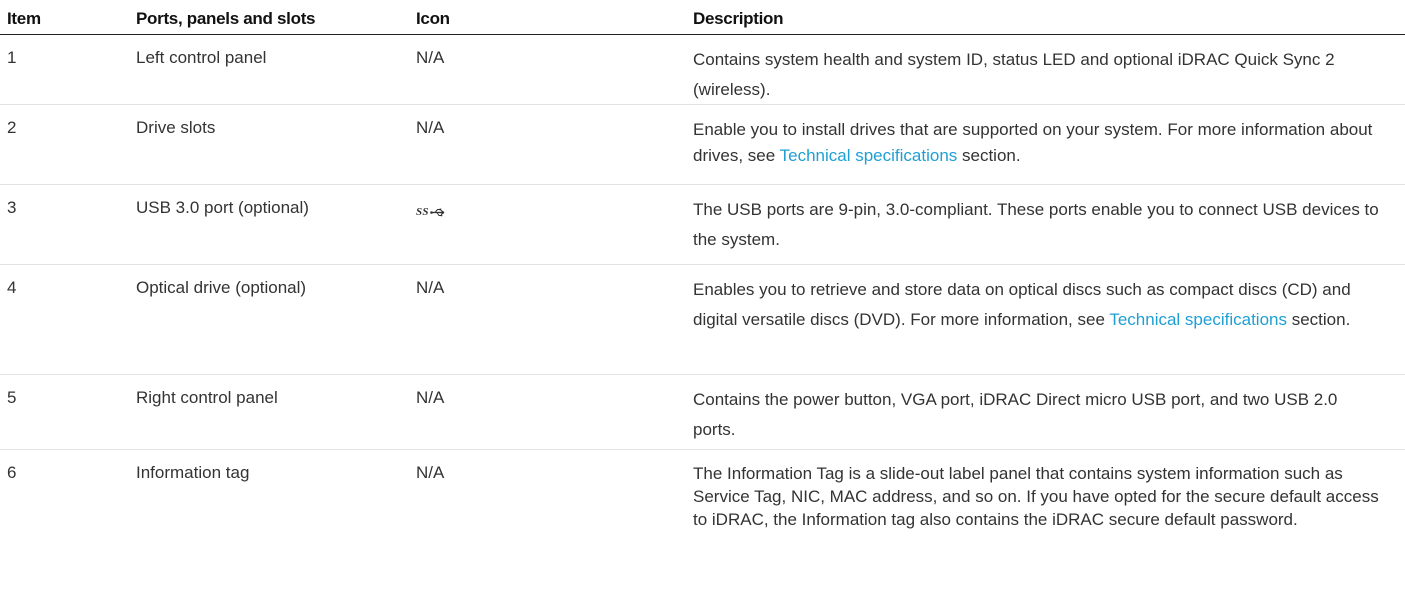 The height and width of the screenshot is (611, 1405). I want to click on row-item-number: 6, so click(12, 472).